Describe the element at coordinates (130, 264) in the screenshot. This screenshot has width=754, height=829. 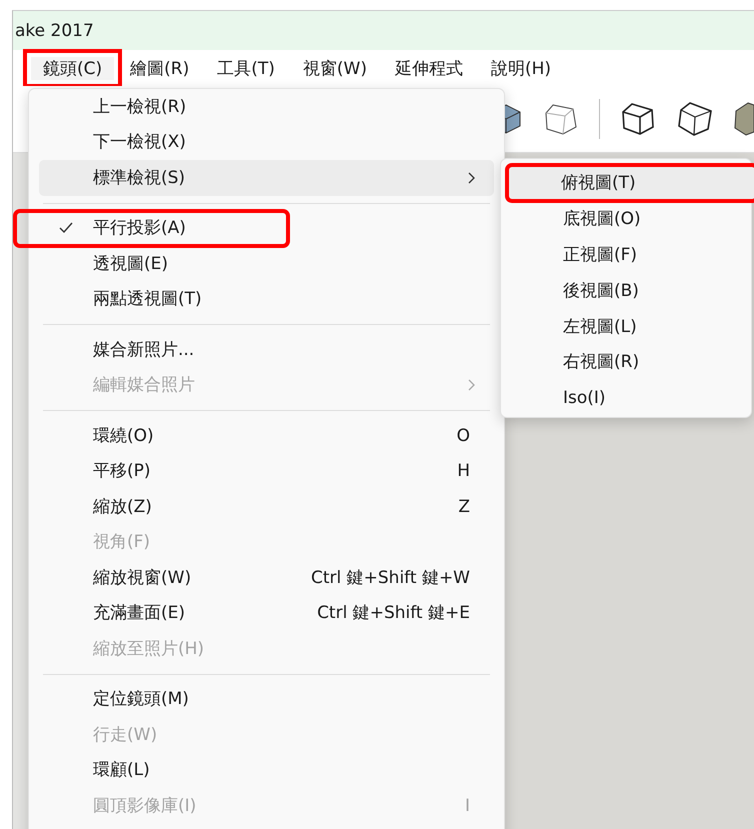
I see `menu-item-label: 透視圖(E)` at that location.